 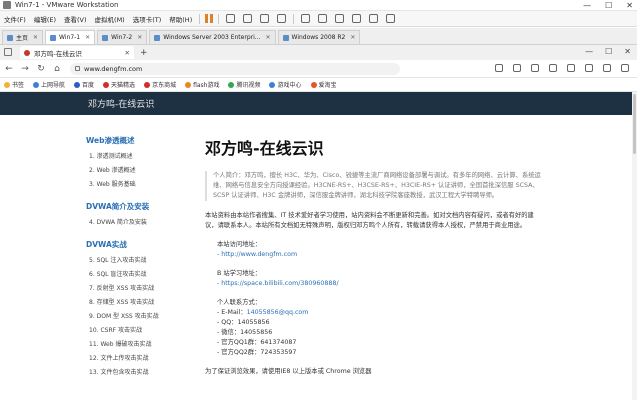 I want to click on sidebar-item: 9. DOM 型 XSS 攻击实战, so click(x=141, y=315).